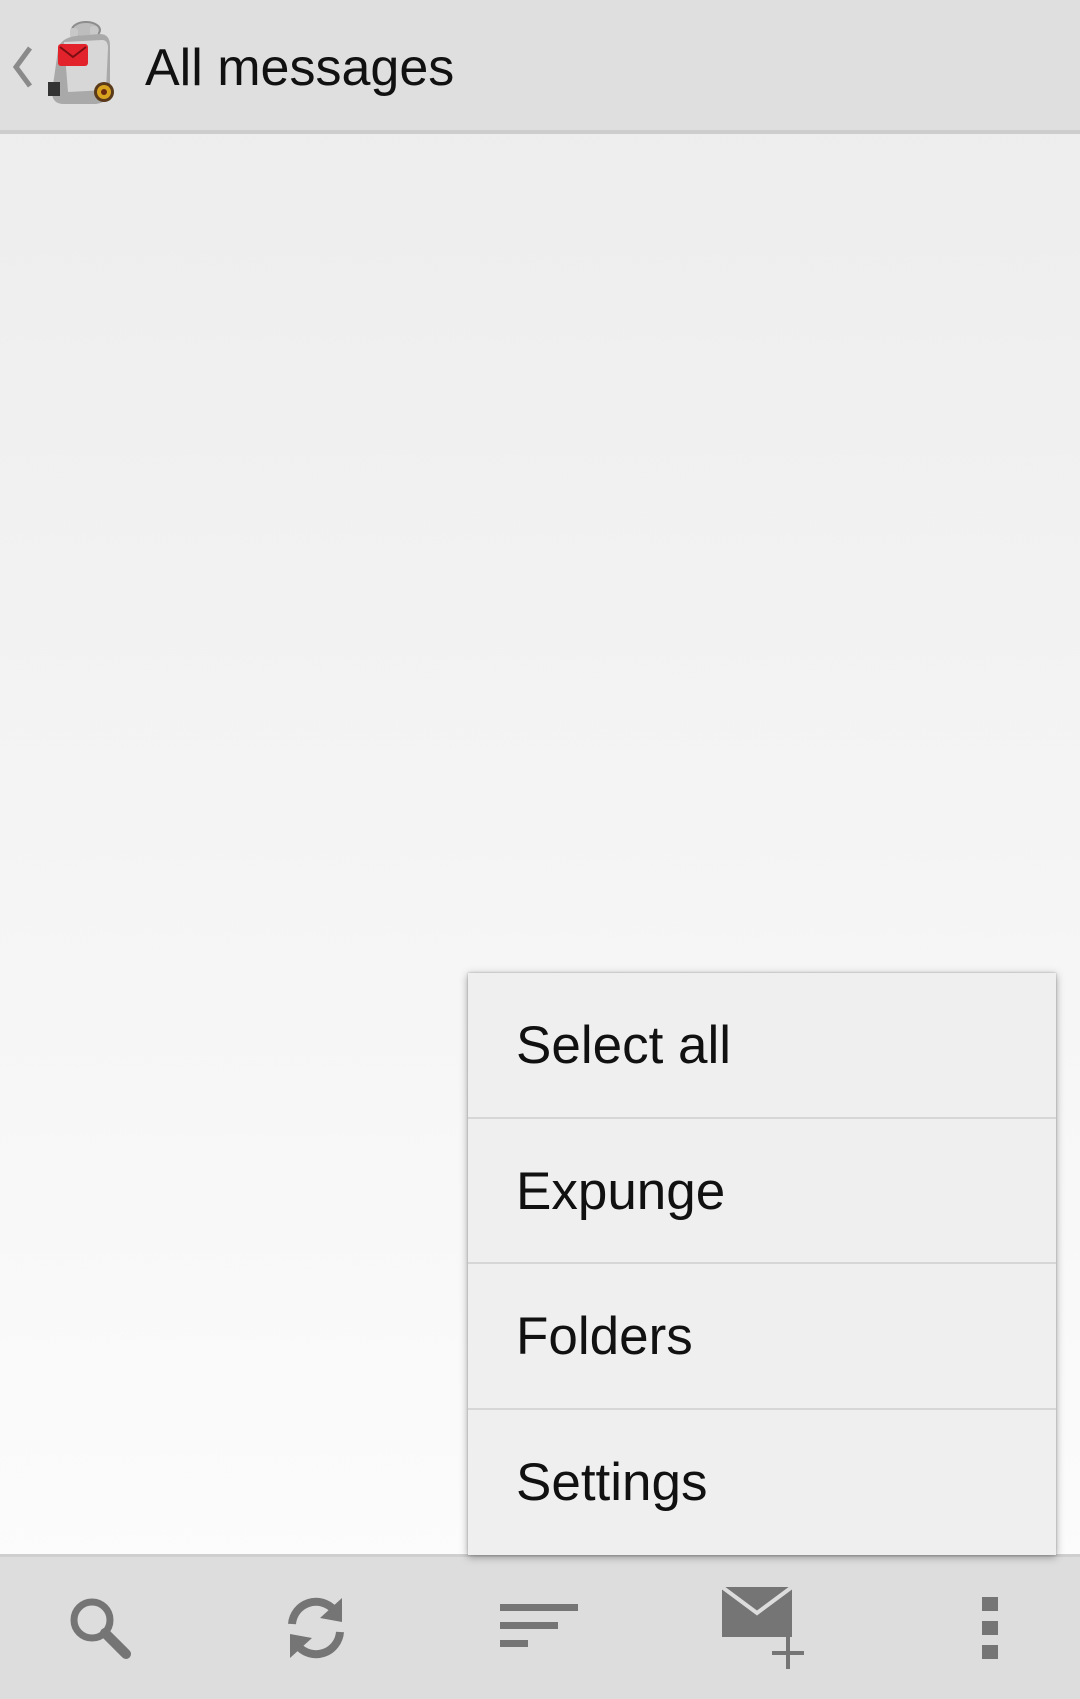 The height and width of the screenshot is (1699, 1080). What do you see at coordinates (990, 1628) in the screenshot?
I see `more-vert-icon` at bounding box center [990, 1628].